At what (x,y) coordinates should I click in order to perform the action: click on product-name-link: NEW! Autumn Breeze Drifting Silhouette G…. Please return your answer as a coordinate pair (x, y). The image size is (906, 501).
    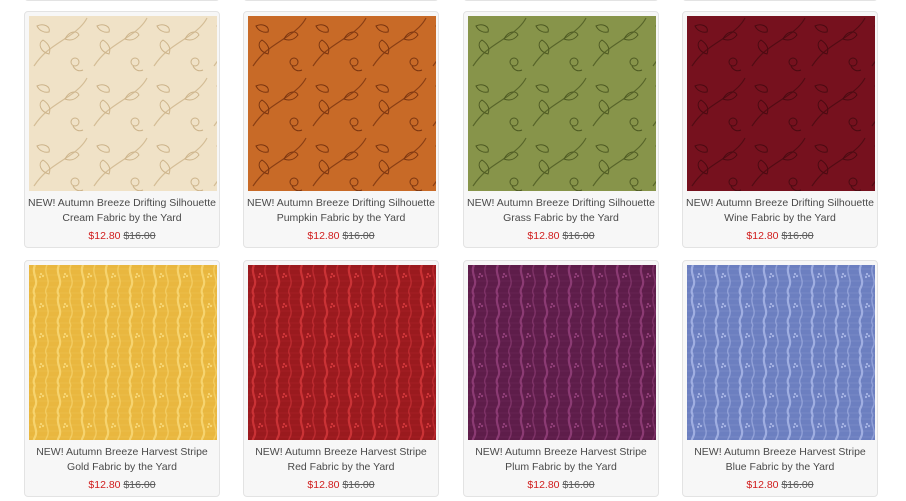
    Looking at the image, I should click on (561, 211).